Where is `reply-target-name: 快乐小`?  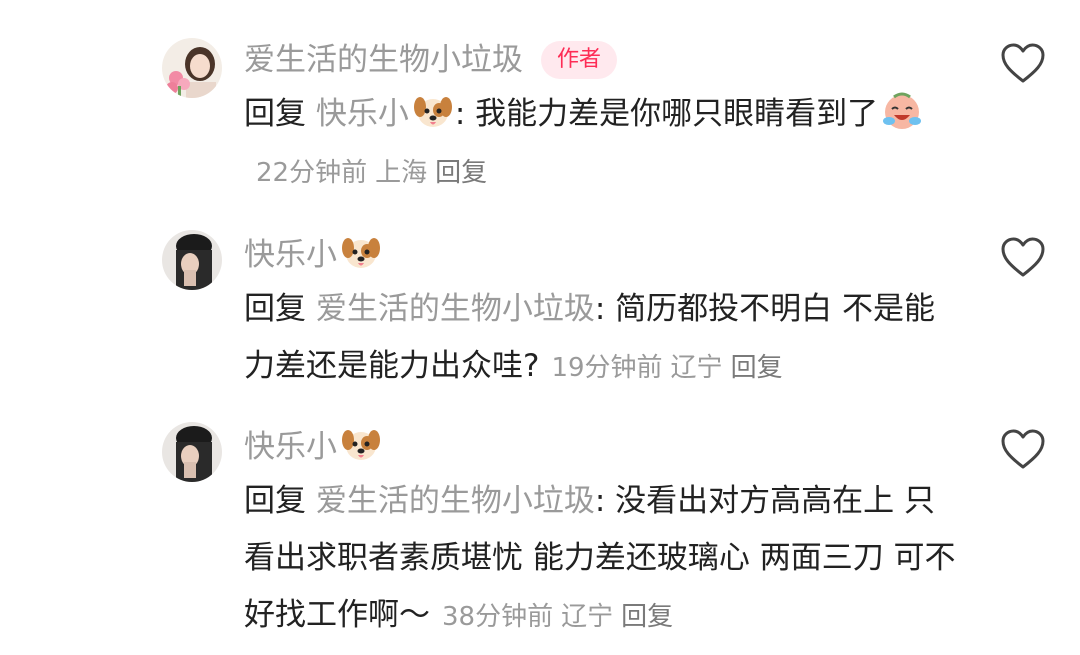
reply-target-name: 快乐小 is located at coordinates (385, 114).